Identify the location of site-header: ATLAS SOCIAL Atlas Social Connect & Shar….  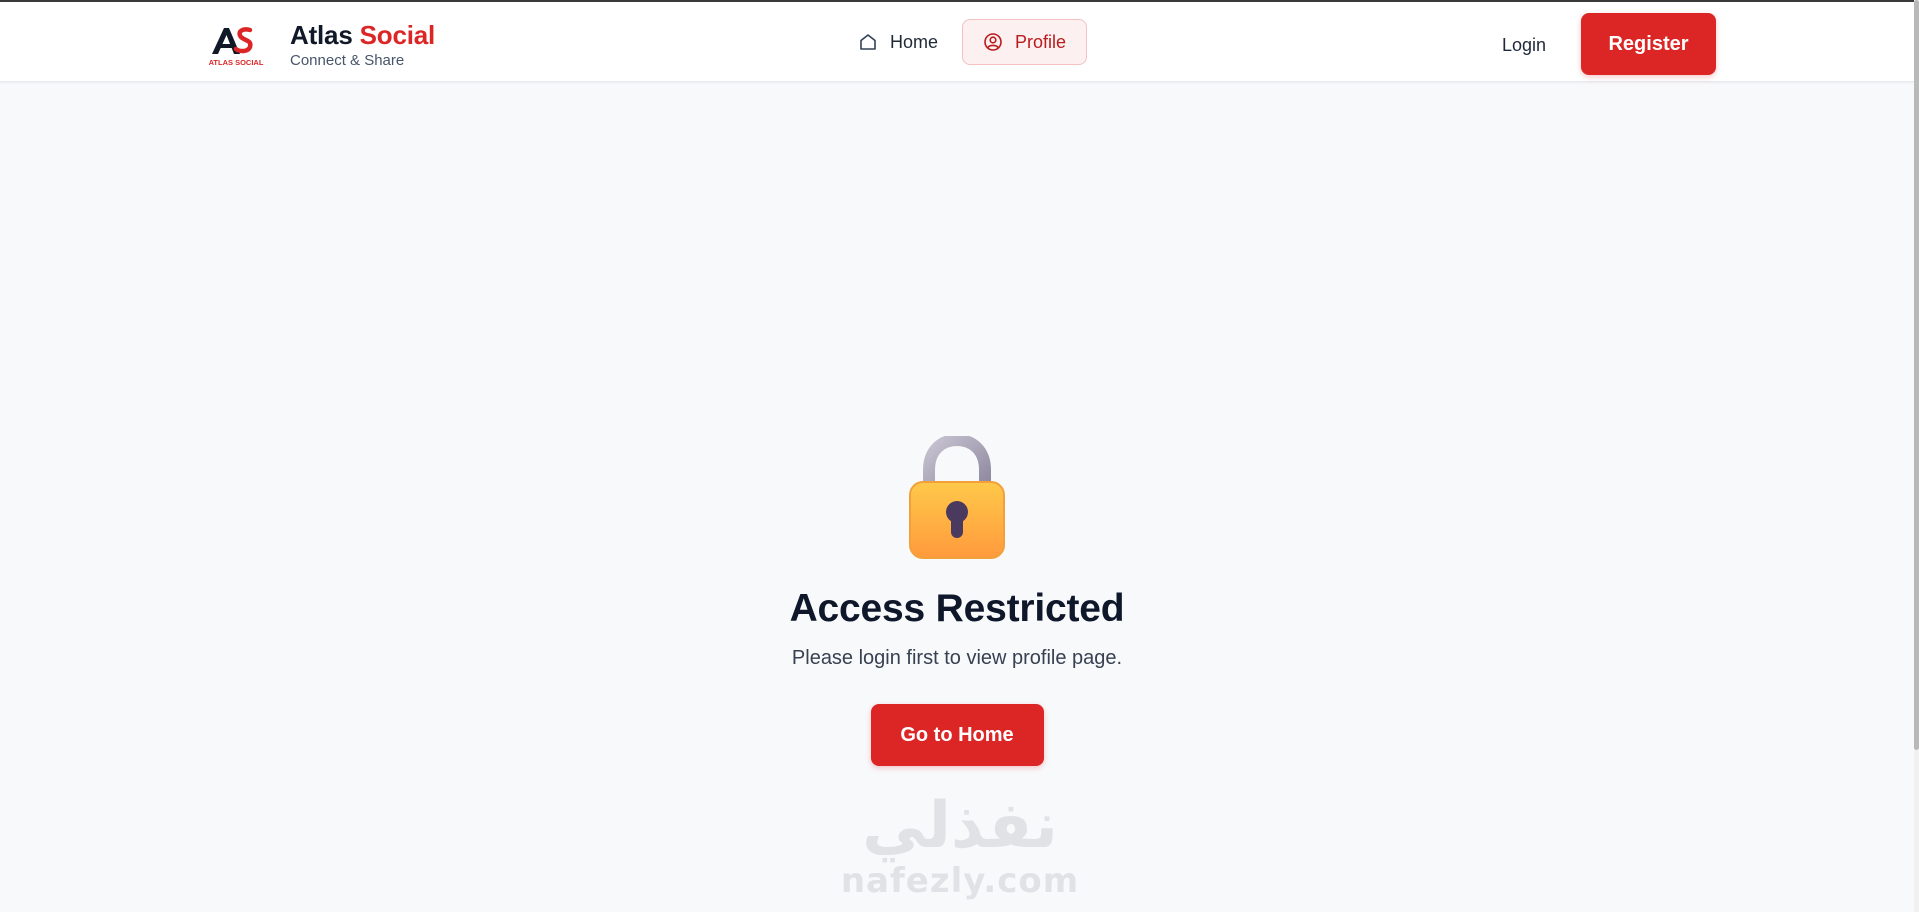
(957, 42).